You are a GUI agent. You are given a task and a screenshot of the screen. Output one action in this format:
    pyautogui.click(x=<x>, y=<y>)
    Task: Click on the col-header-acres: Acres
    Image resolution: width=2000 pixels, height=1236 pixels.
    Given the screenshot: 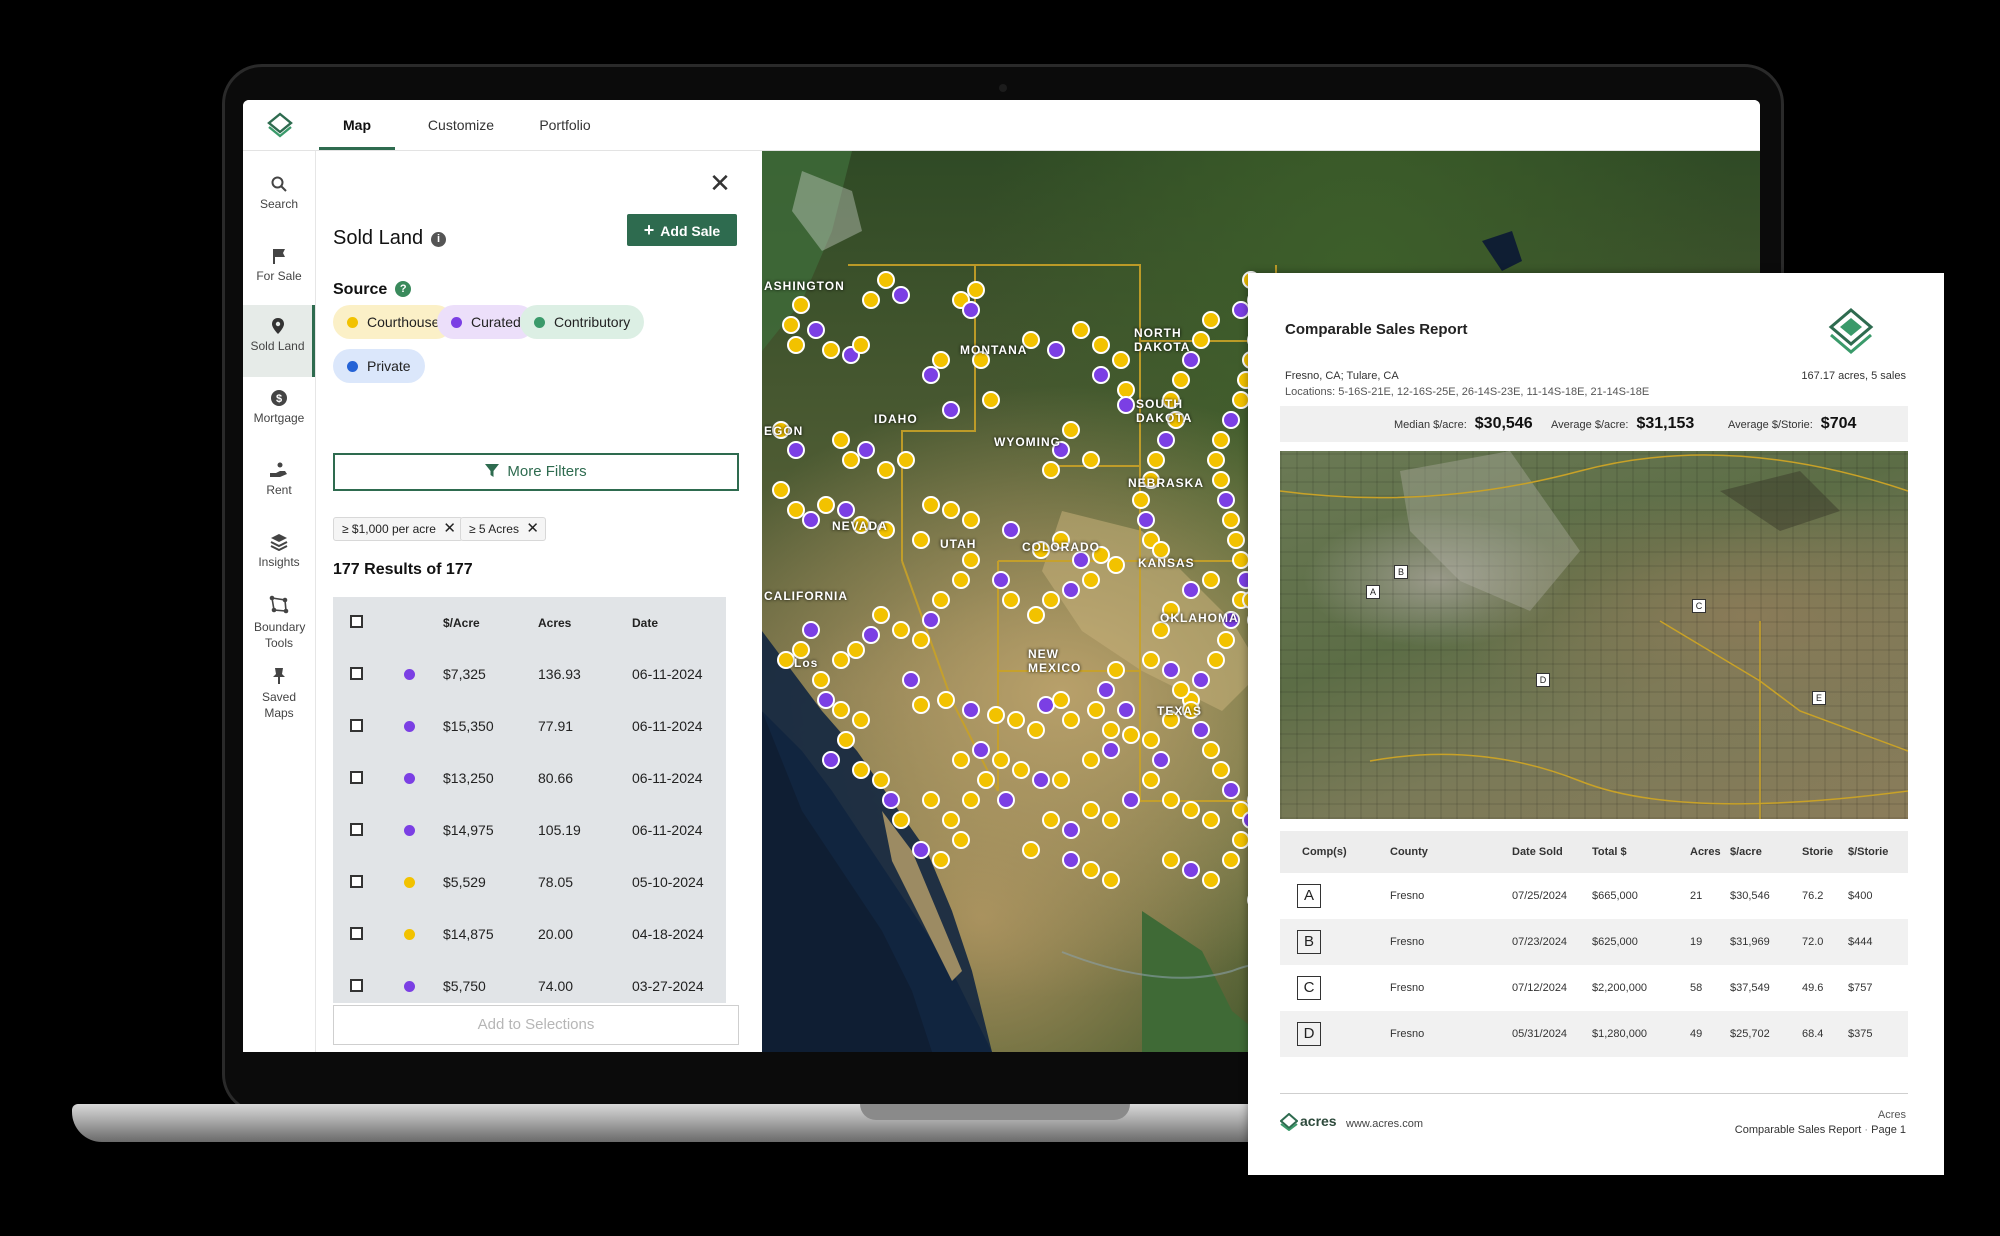 What is the action you would take?
    pyautogui.click(x=554, y=623)
    